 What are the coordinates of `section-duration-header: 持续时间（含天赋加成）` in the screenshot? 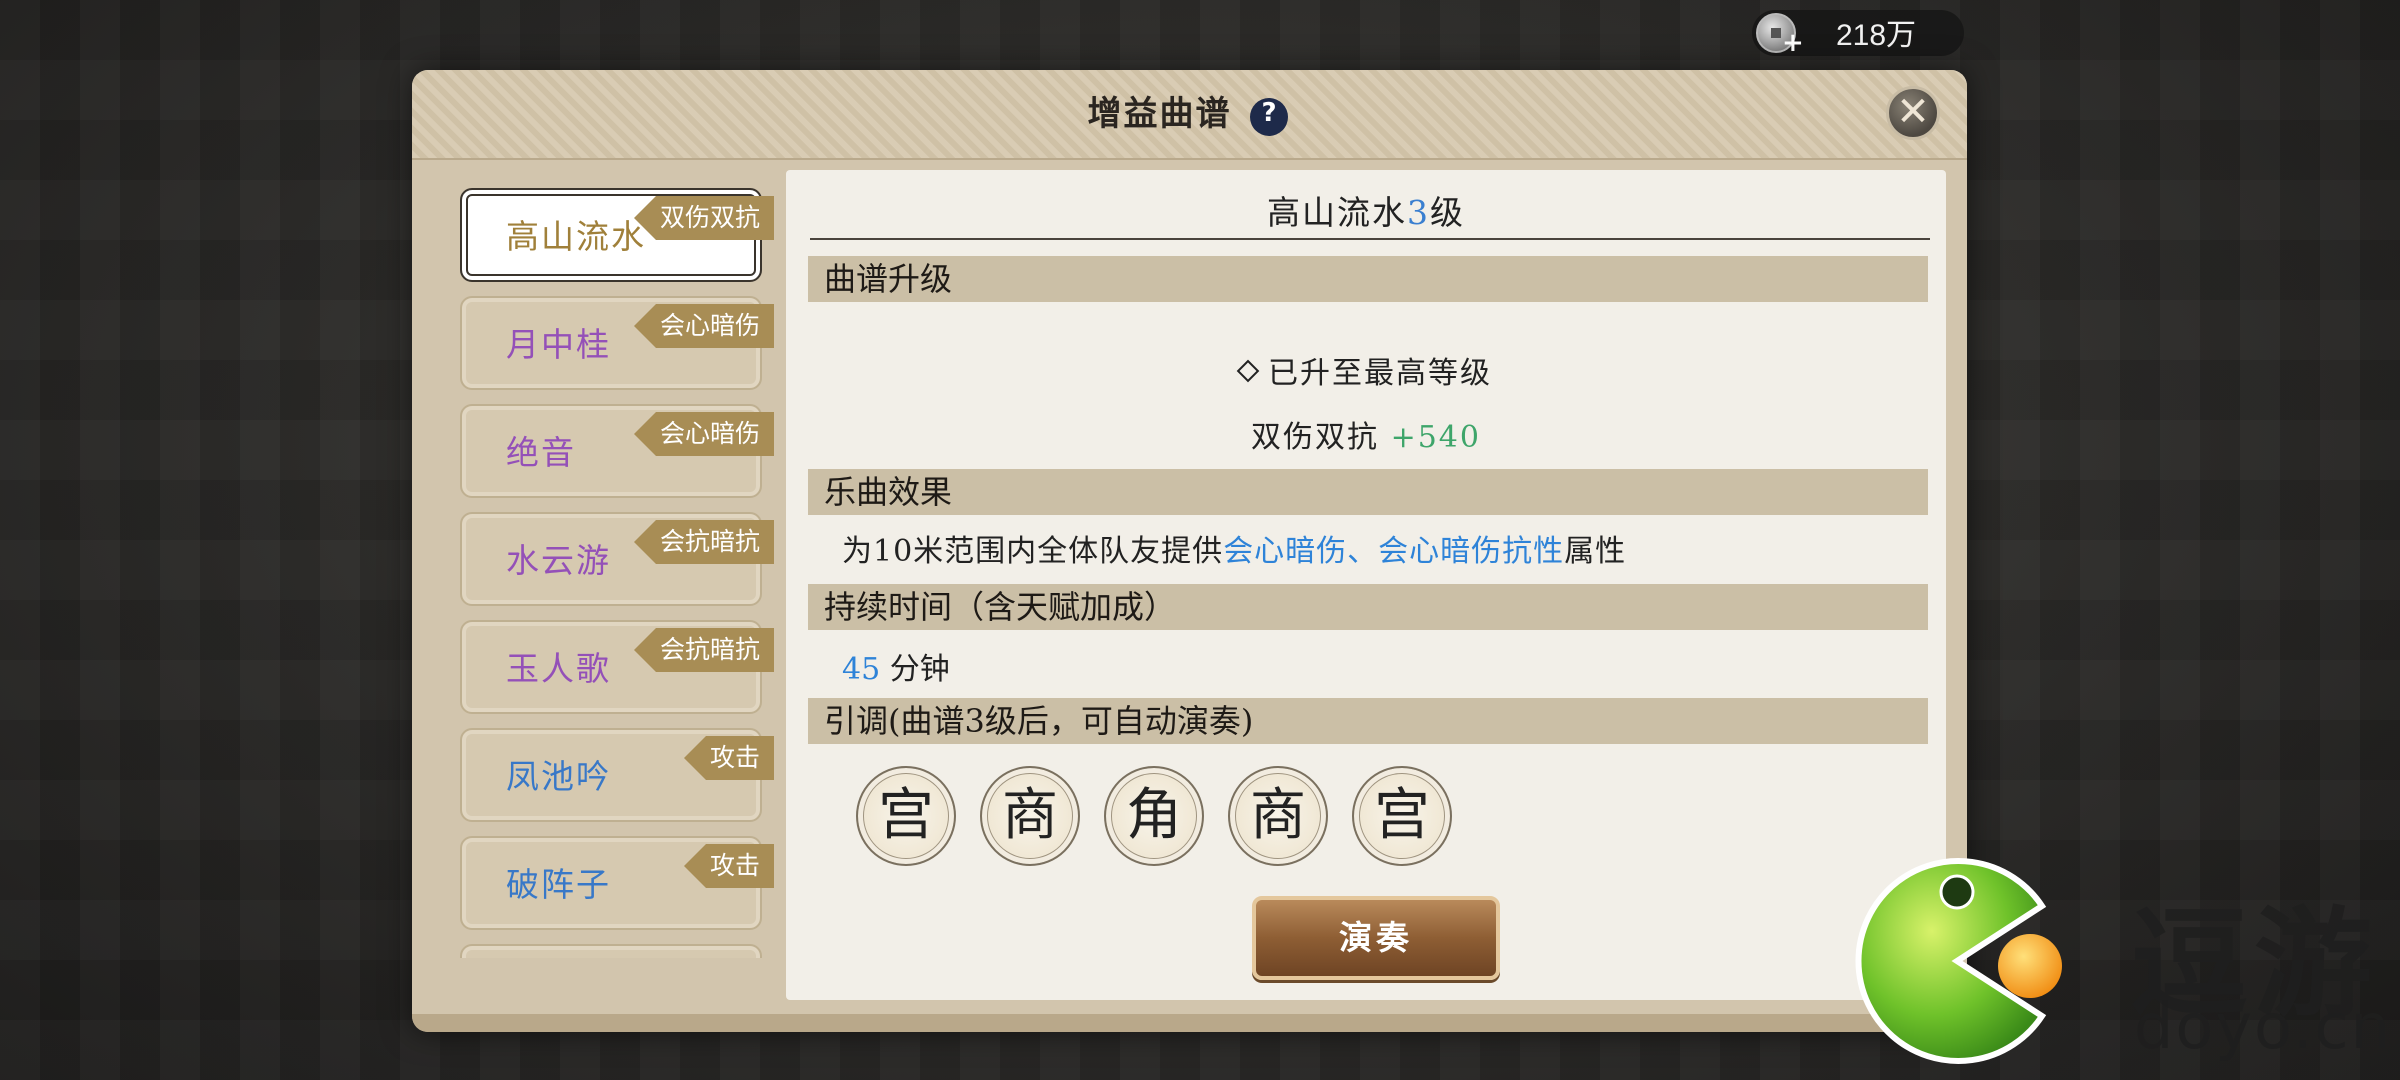 It's located at (1368, 607).